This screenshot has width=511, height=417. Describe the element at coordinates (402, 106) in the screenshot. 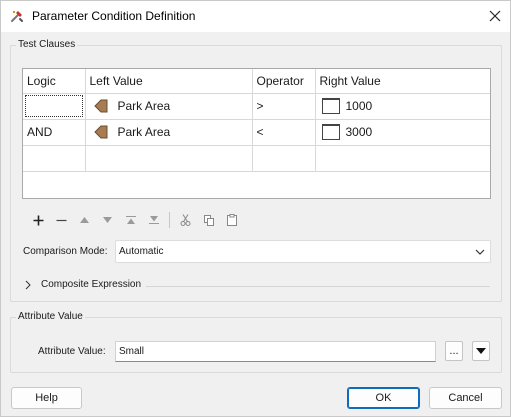

I see `right-value-cell: 1000` at that location.